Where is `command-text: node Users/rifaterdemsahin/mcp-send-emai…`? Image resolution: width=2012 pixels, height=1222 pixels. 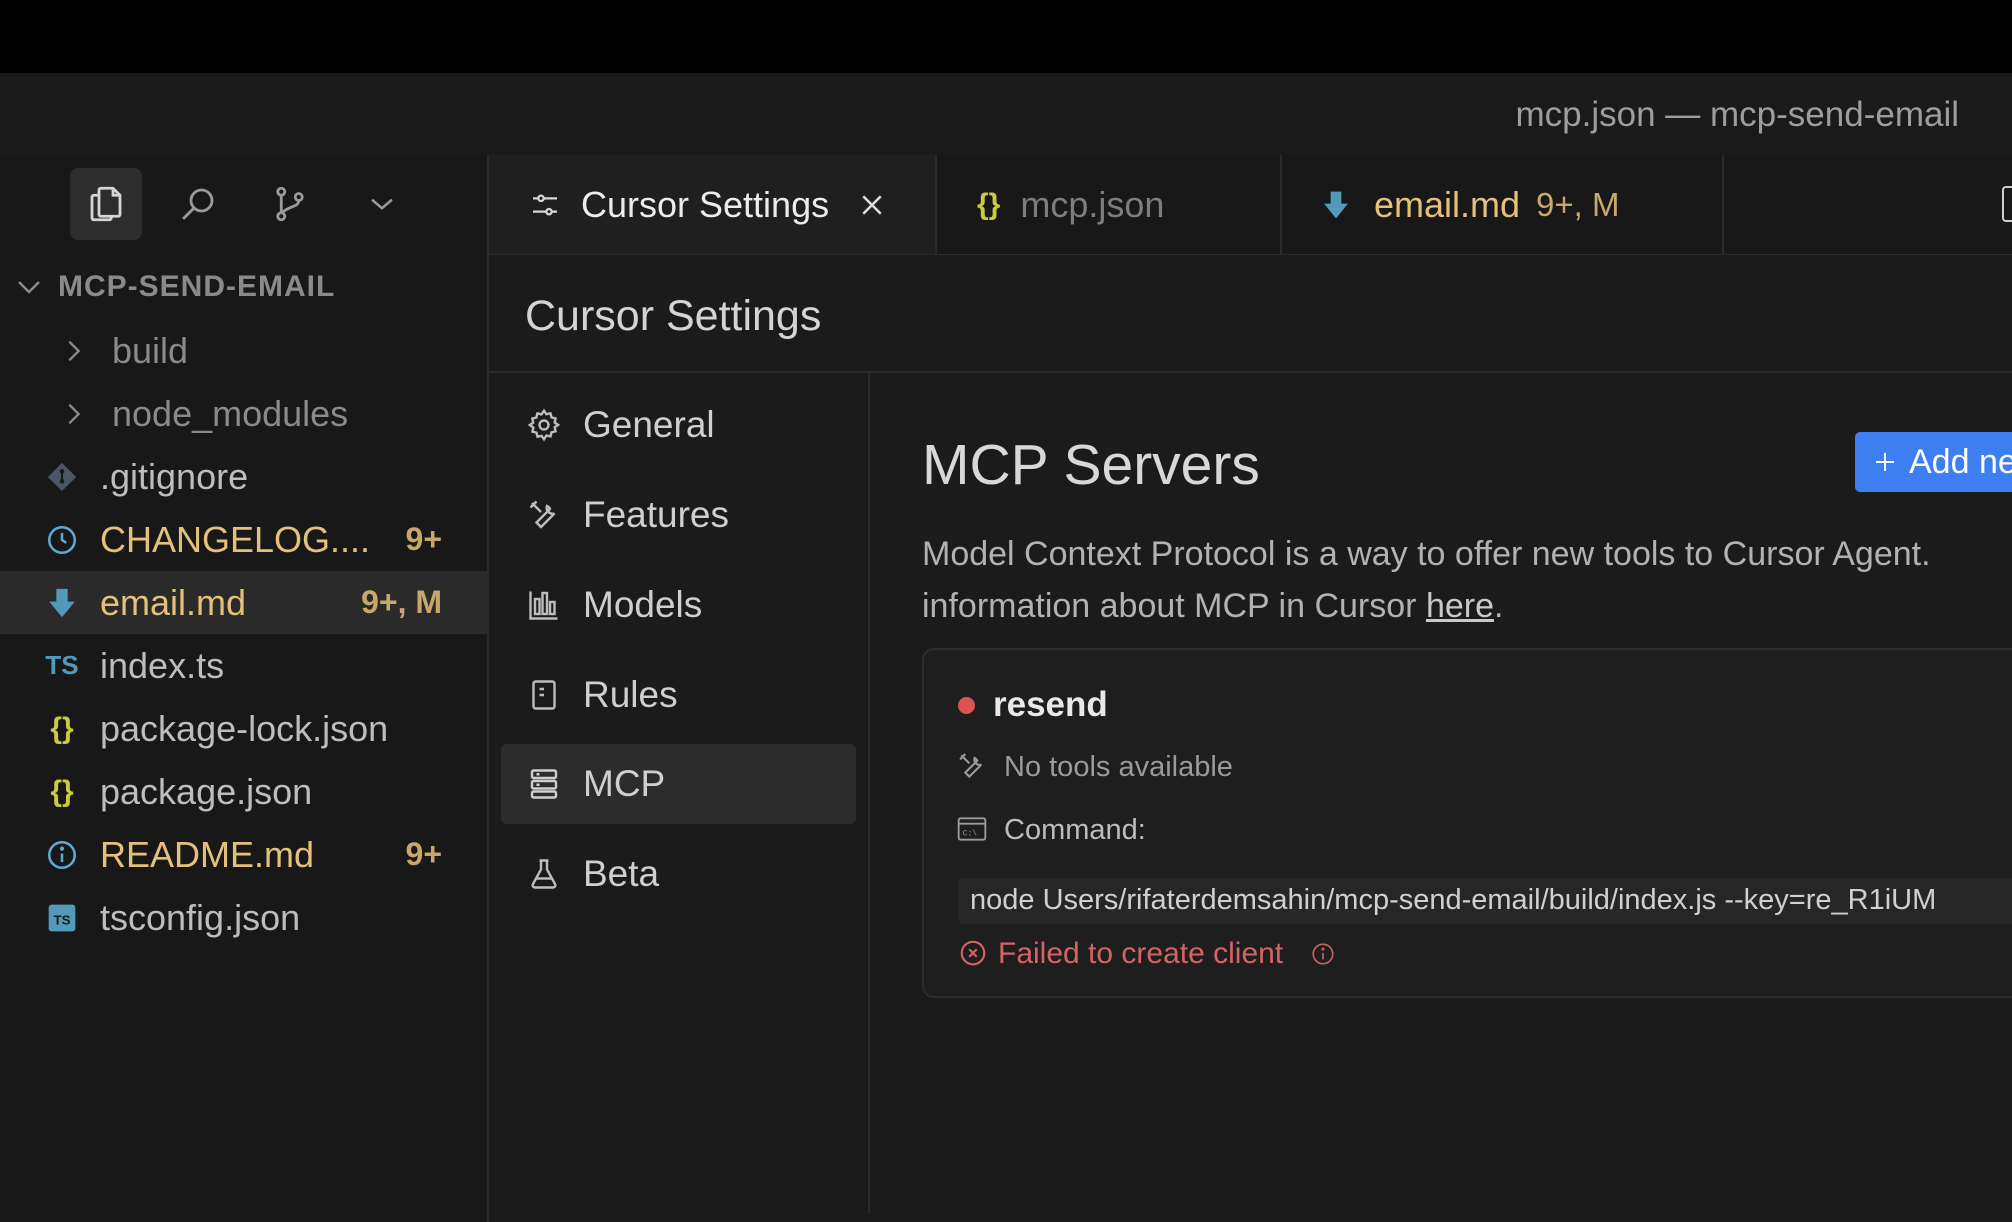 command-text: node Users/rifaterdemsahin/mcp-send-emai… is located at coordinates (1453, 900).